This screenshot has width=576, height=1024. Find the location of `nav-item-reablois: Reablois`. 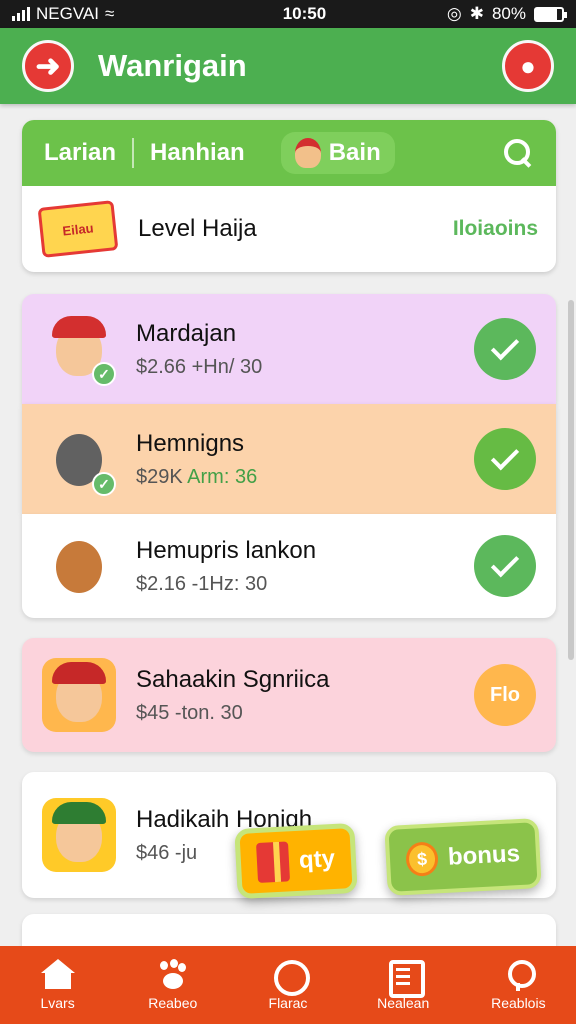

nav-item-reablois: Reablois is located at coordinates (518, 985).